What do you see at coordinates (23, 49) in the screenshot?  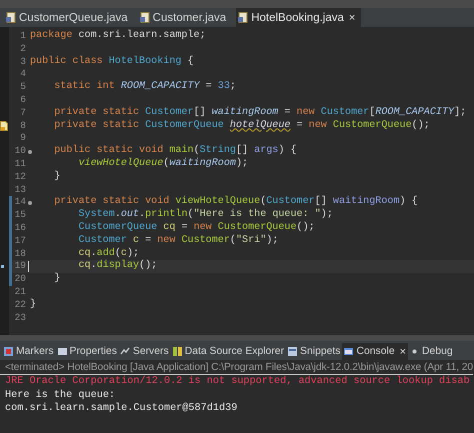 I see `line-number: 2` at bounding box center [23, 49].